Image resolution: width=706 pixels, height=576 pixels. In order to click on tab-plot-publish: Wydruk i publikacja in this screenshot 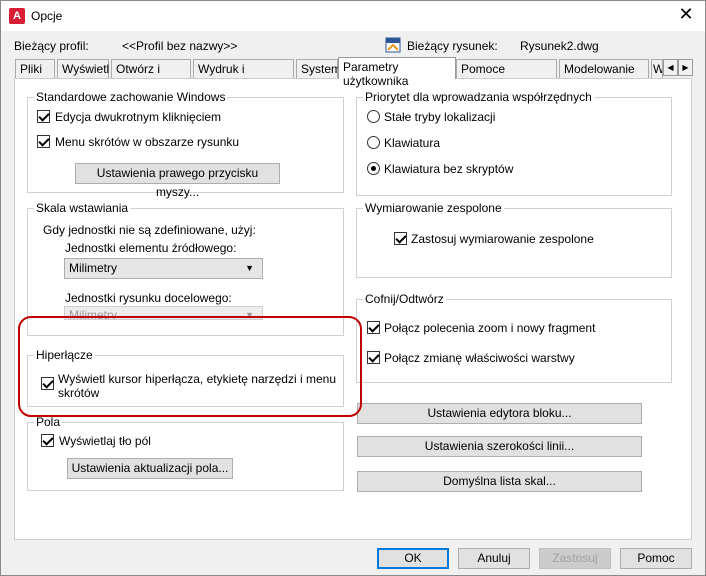, I will do `click(243, 74)`.